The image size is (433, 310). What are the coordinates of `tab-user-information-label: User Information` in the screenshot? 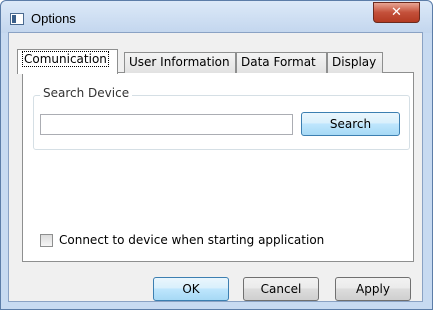 It's located at (179, 62).